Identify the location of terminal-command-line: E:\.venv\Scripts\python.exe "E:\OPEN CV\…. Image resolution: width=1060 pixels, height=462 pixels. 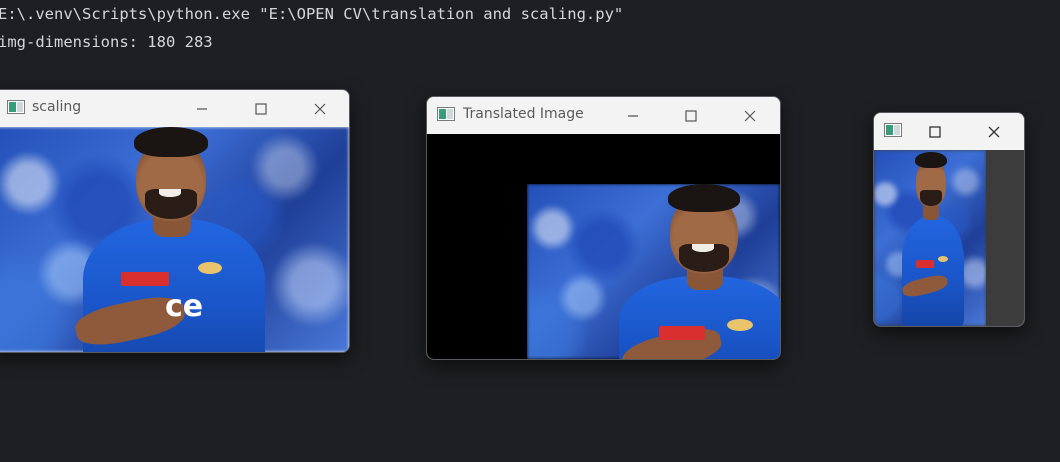
(312, 14).